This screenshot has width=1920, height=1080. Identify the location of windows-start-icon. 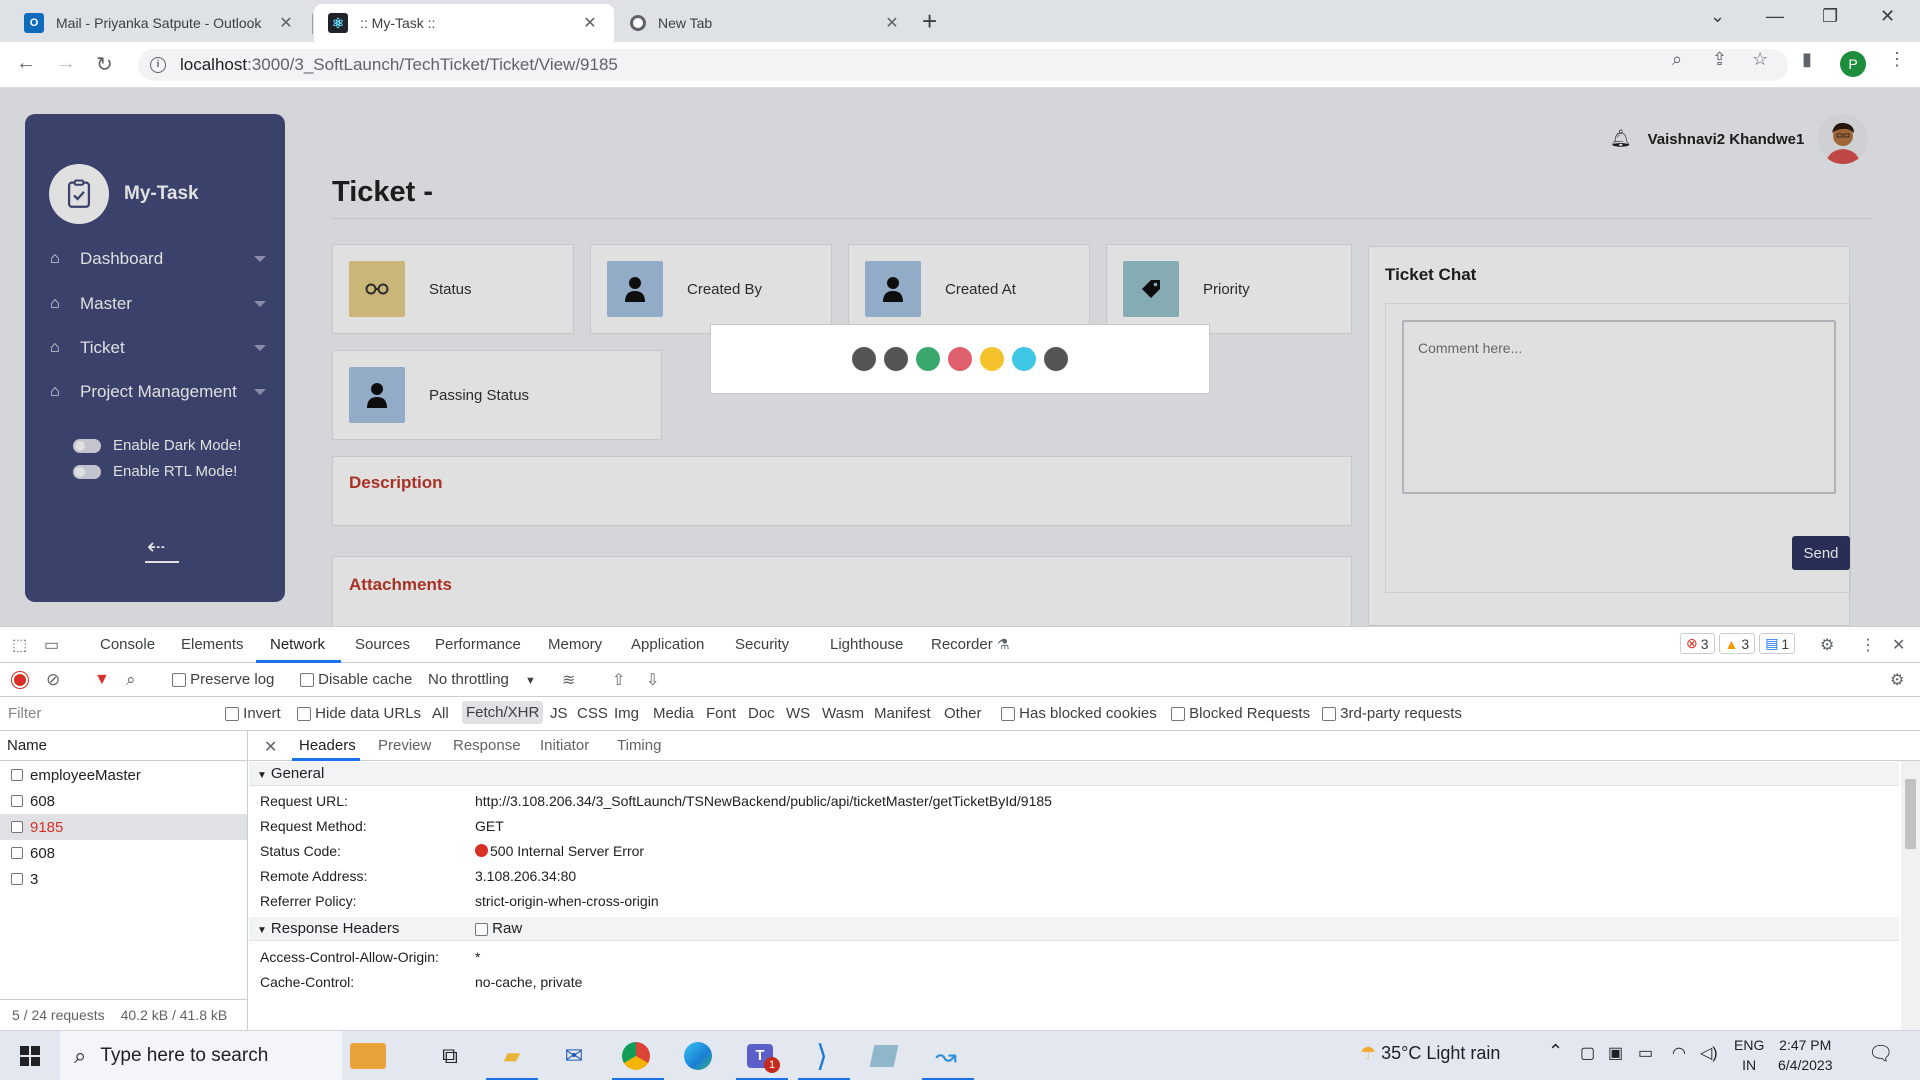
(30, 1056).